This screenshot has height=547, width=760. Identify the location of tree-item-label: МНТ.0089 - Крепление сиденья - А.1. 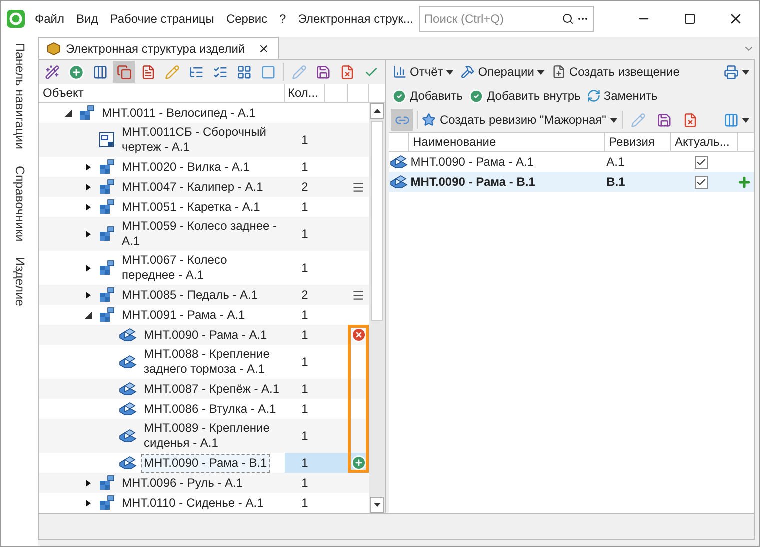
(213, 436).